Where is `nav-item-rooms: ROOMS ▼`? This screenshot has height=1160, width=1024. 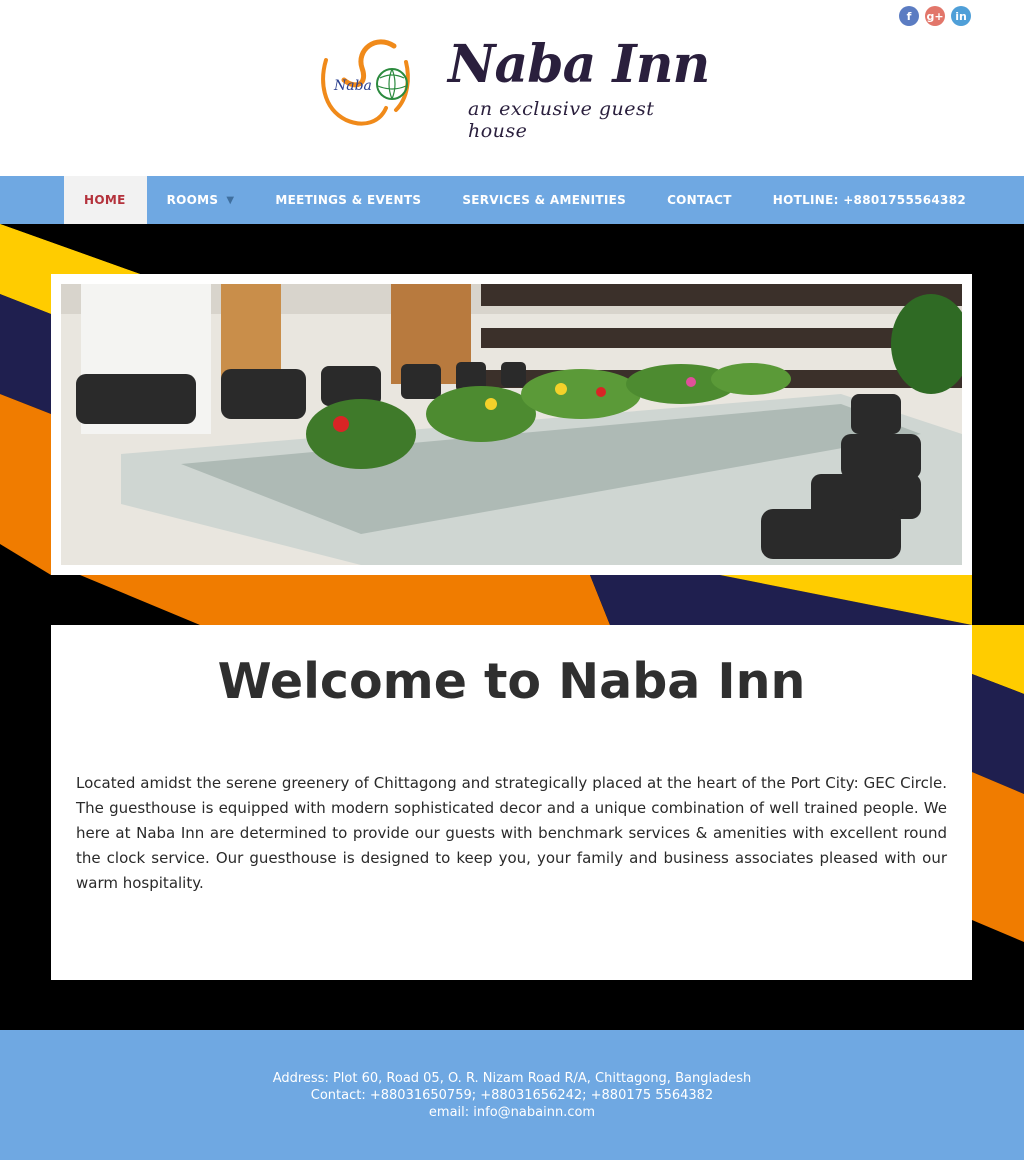 nav-item-rooms: ROOMS ▼ is located at coordinates (201, 200).